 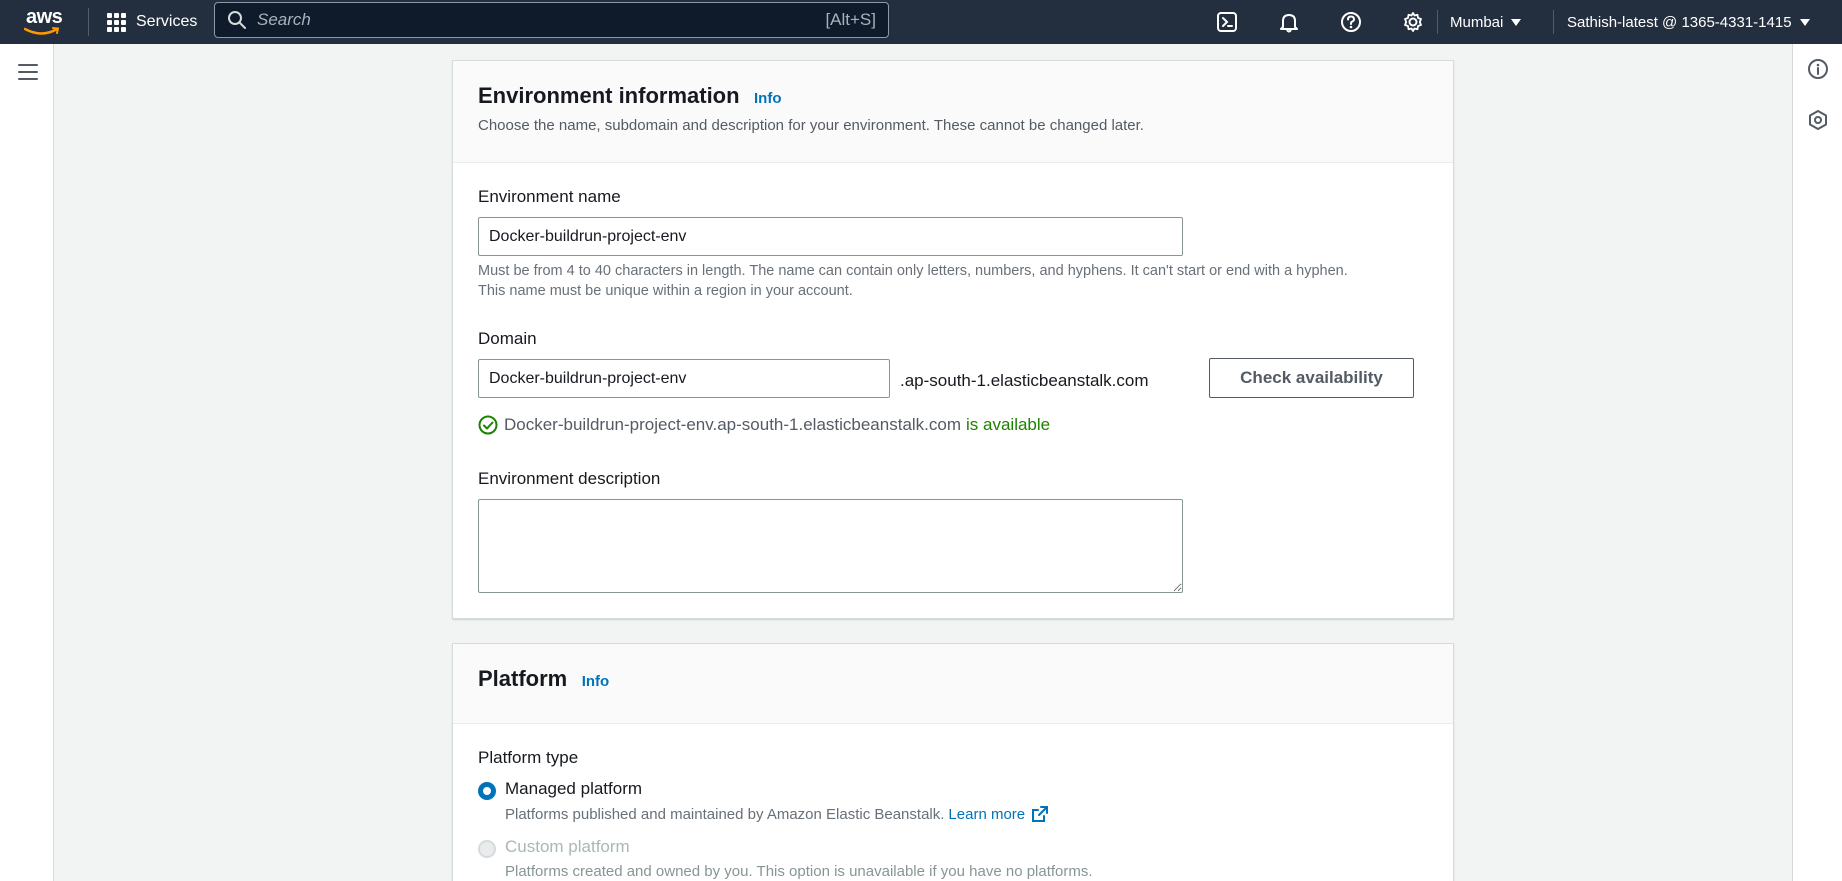 I want to click on environment-description-textarea, so click(x=830, y=546).